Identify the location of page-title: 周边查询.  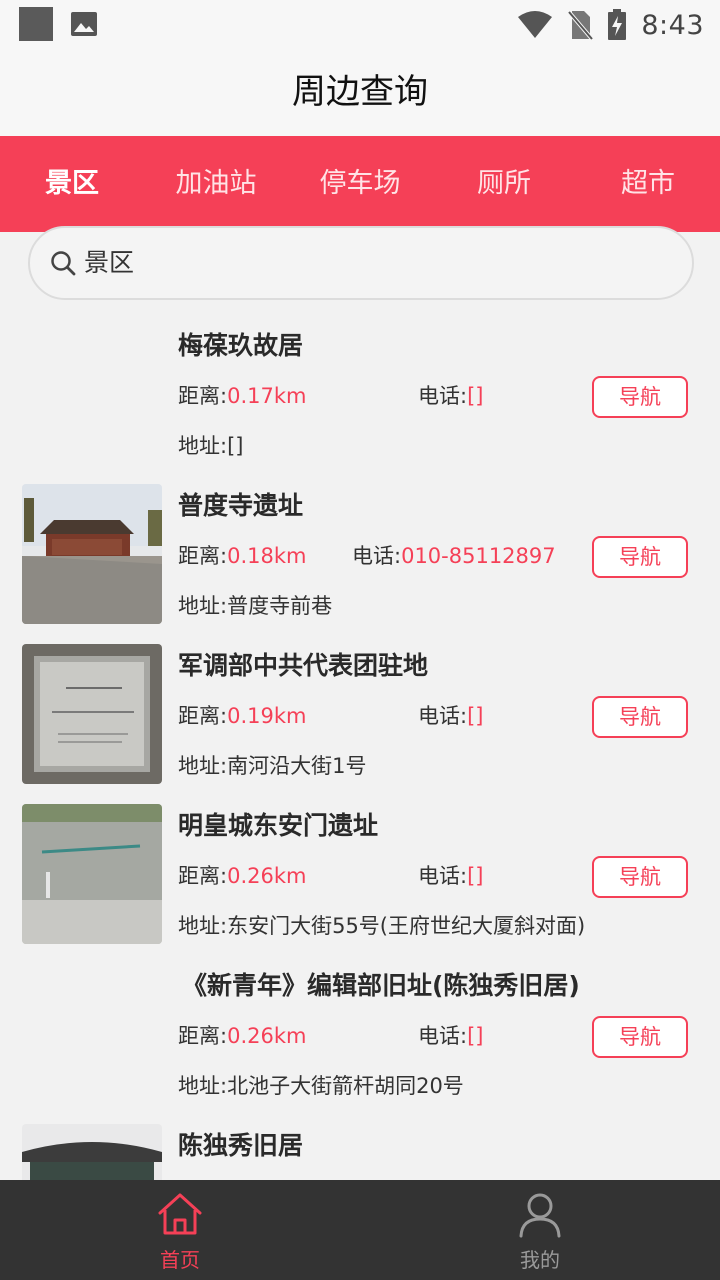
(360, 92).